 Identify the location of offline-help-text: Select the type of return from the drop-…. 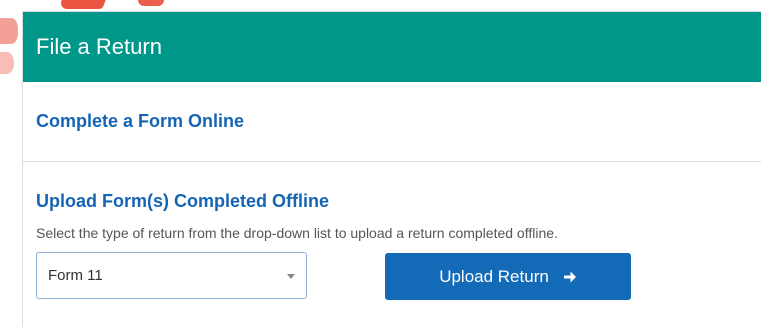
(297, 233).